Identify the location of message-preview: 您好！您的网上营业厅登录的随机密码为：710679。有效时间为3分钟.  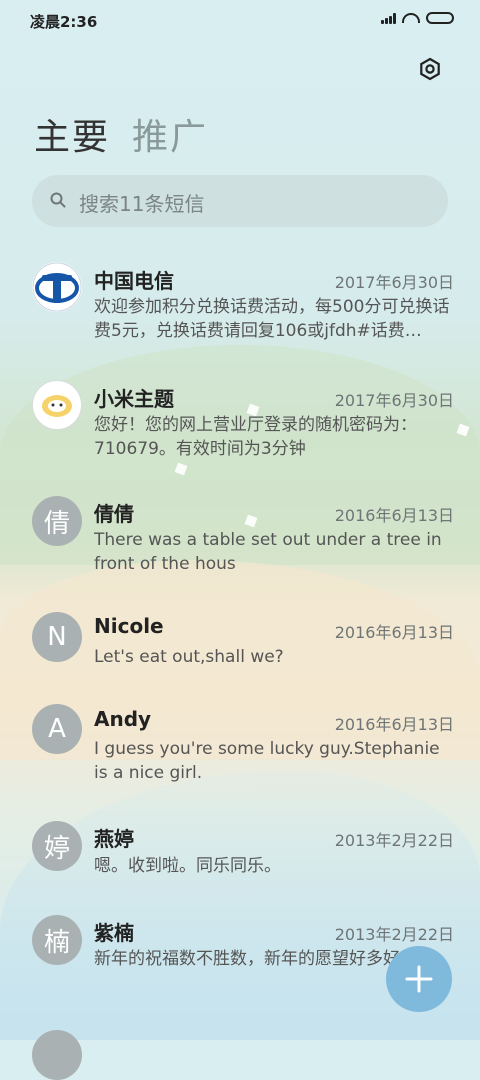
(255, 437).